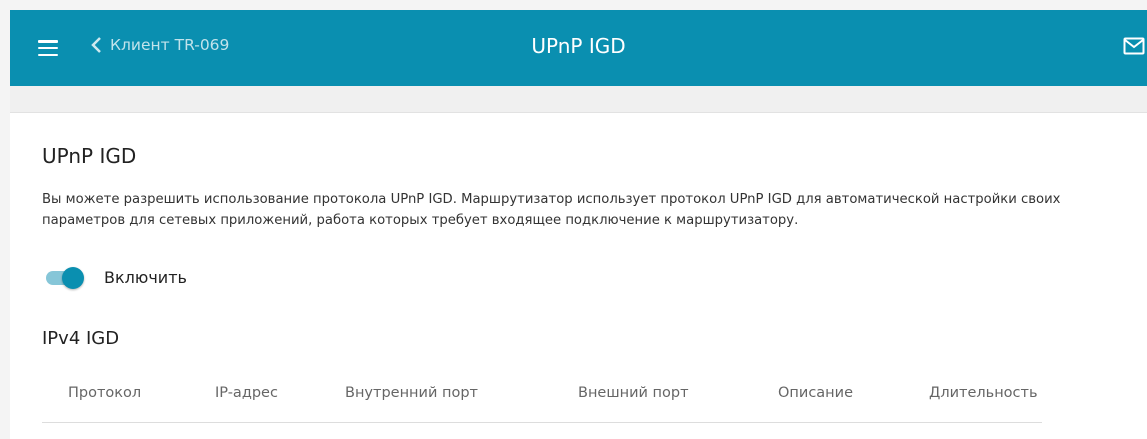  What do you see at coordinates (48, 48) in the screenshot?
I see `menu-icon` at bounding box center [48, 48].